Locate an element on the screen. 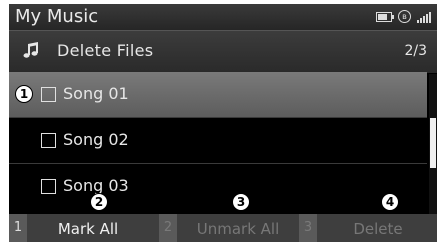 The width and height of the screenshot is (440, 246). callout-marker-4: 4 is located at coordinates (390, 202).